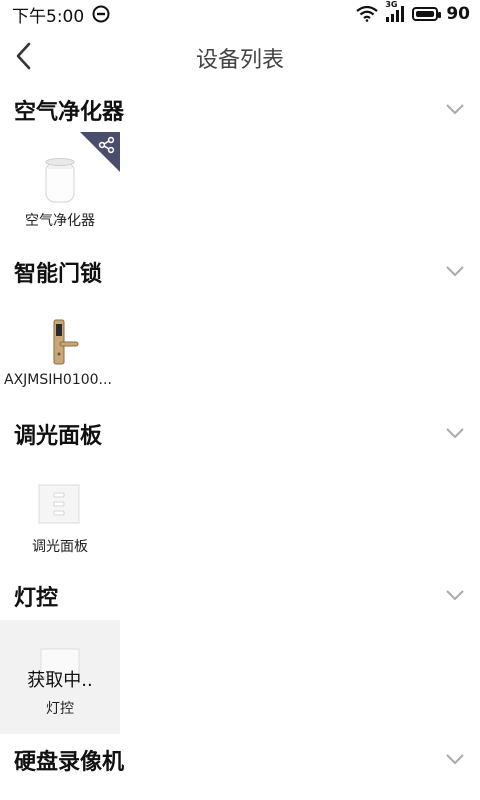 This screenshot has width=480, height=800. Describe the element at coordinates (367, 14) in the screenshot. I see `wifi-icon` at that location.